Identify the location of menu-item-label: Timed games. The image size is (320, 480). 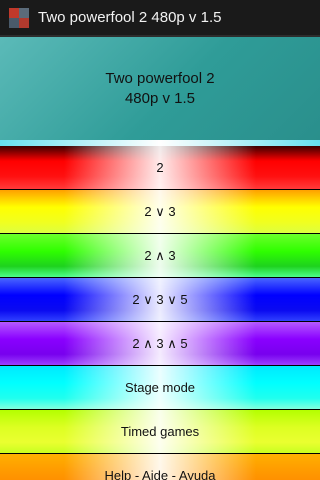
(160, 431).